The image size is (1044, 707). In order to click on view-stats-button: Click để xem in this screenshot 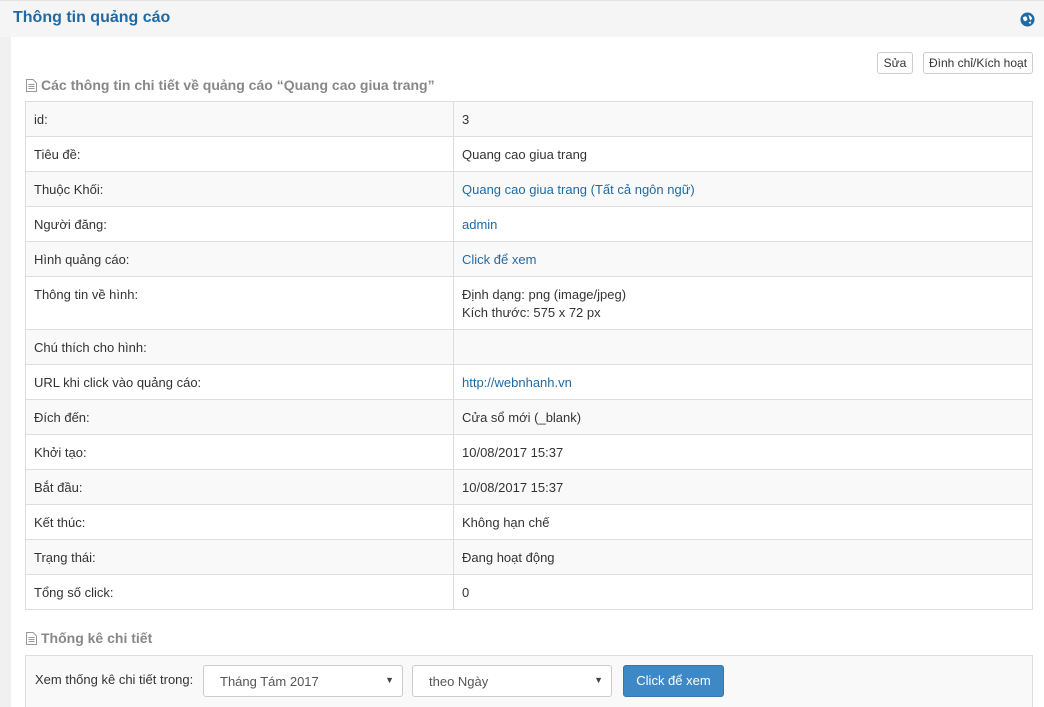, I will do `click(673, 681)`.